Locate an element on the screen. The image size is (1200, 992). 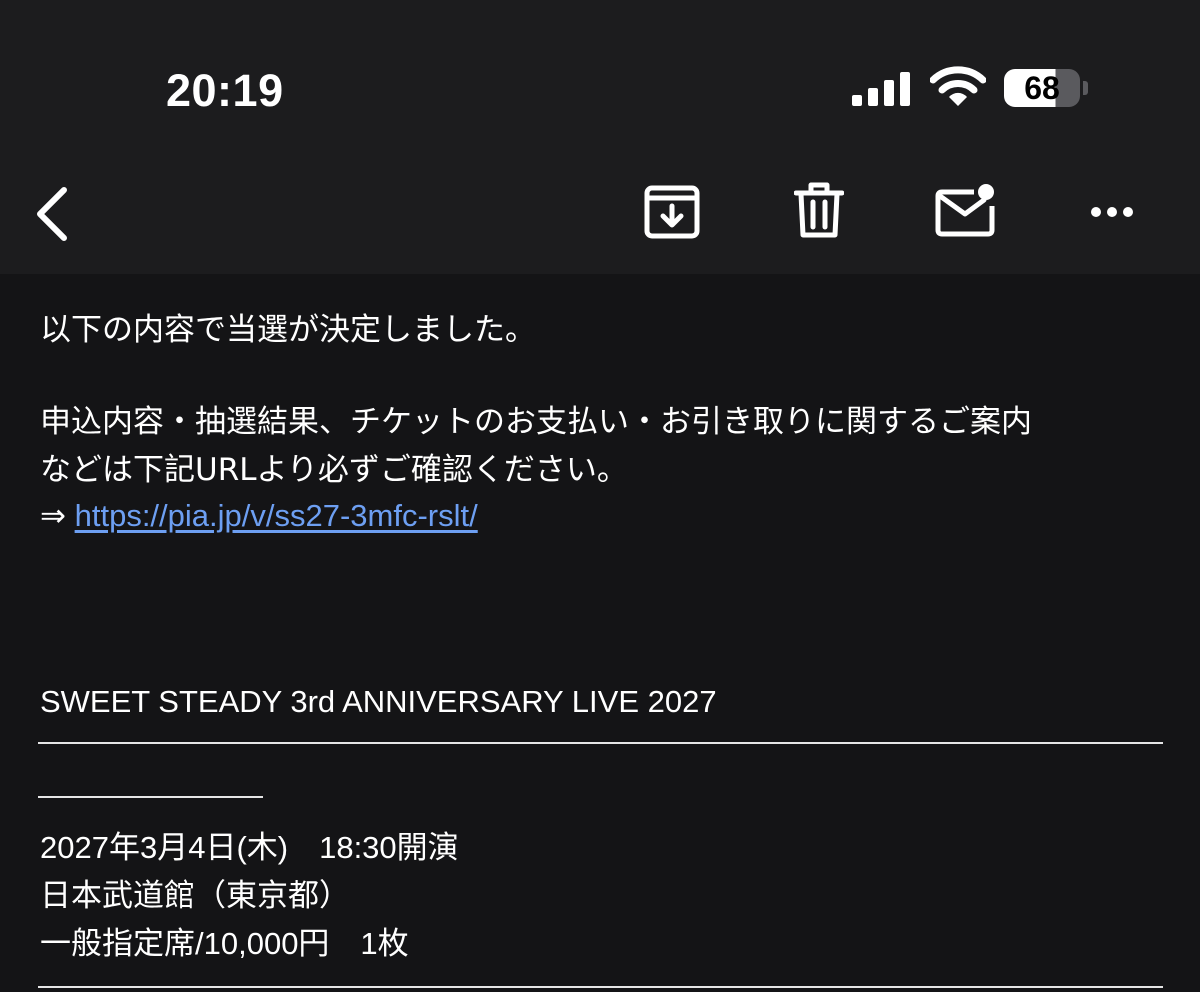
event-date-time: 2027年3月4日(木) 18:30開演 is located at coordinates (249, 847).